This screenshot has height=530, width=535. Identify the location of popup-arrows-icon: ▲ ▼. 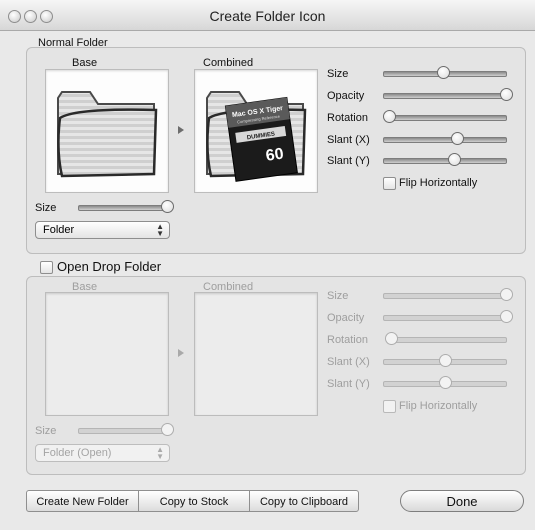
(160, 230).